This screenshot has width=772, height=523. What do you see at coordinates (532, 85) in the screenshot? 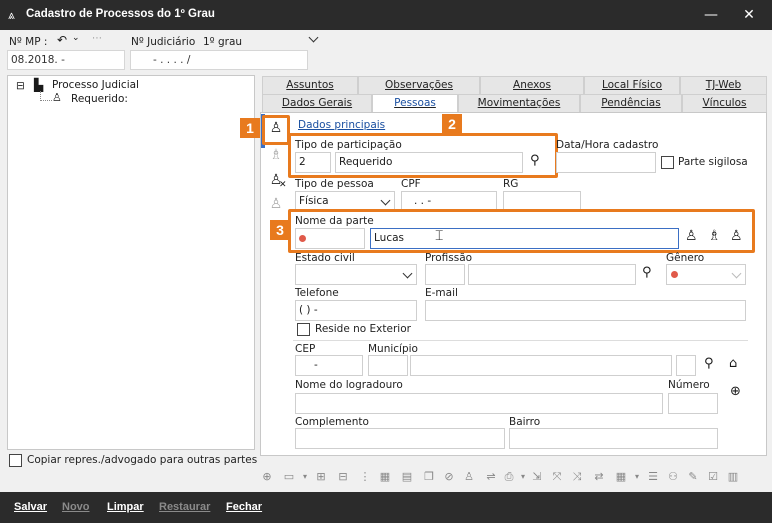
I see `tab-anexos: Anexos` at bounding box center [532, 85].